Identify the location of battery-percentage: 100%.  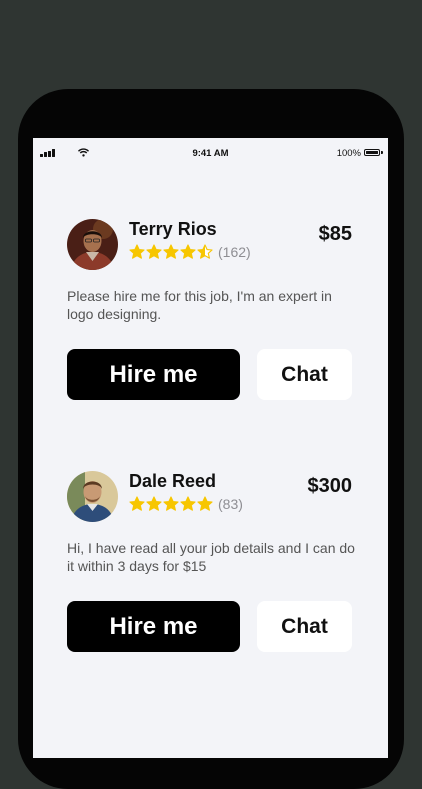
(348, 153).